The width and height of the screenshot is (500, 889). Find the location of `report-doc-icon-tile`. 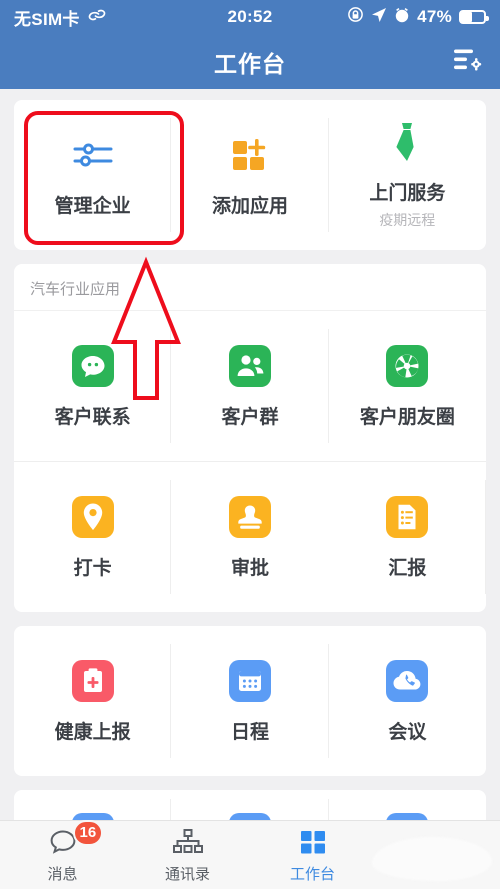

report-doc-icon-tile is located at coordinates (407, 516).